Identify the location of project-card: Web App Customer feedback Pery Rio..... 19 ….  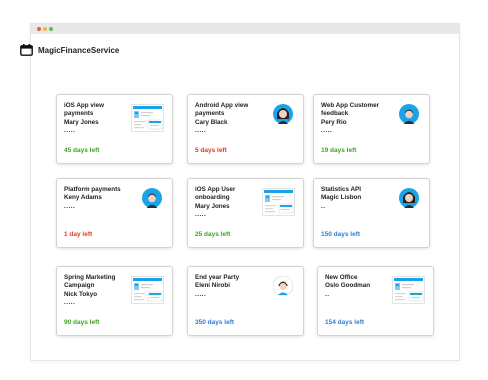
(371, 129).